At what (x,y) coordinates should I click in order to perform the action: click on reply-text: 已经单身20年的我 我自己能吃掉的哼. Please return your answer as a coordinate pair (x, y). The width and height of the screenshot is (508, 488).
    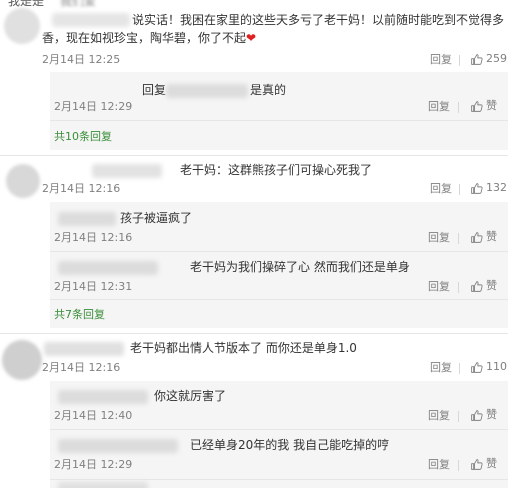
    Looking at the image, I should click on (290, 445).